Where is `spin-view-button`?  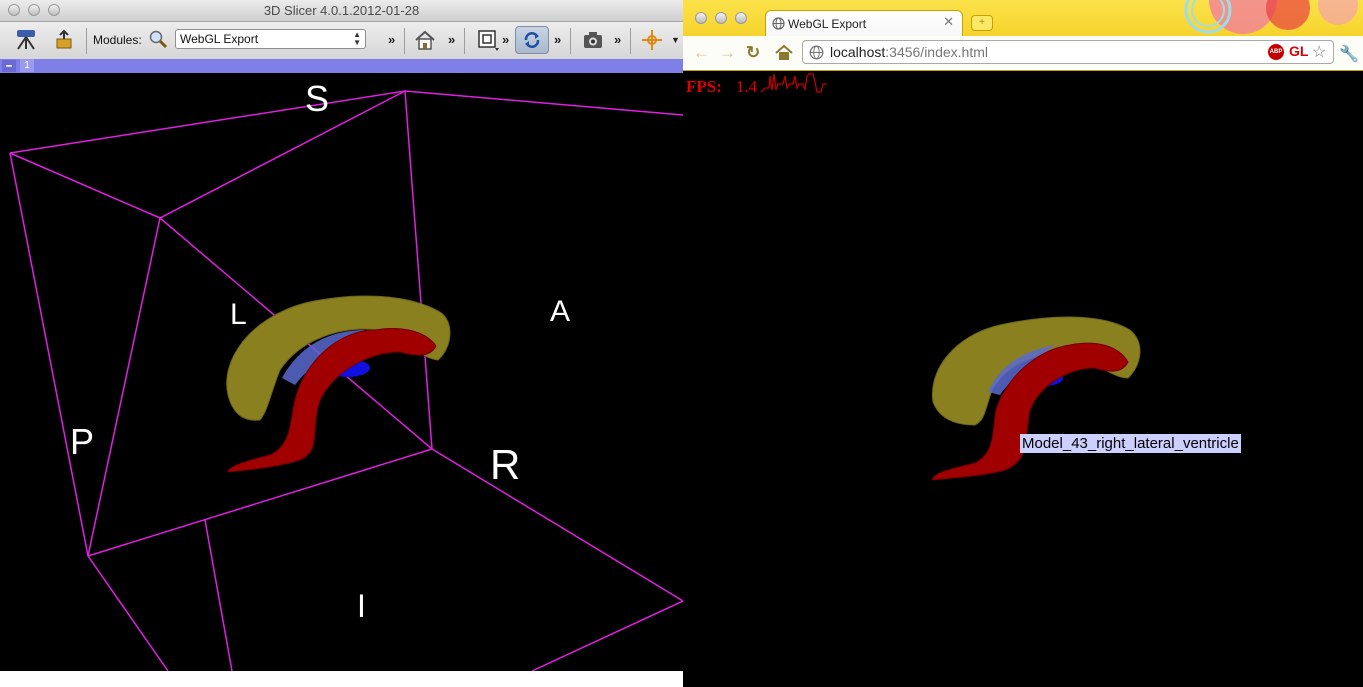 spin-view-button is located at coordinates (532, 40).